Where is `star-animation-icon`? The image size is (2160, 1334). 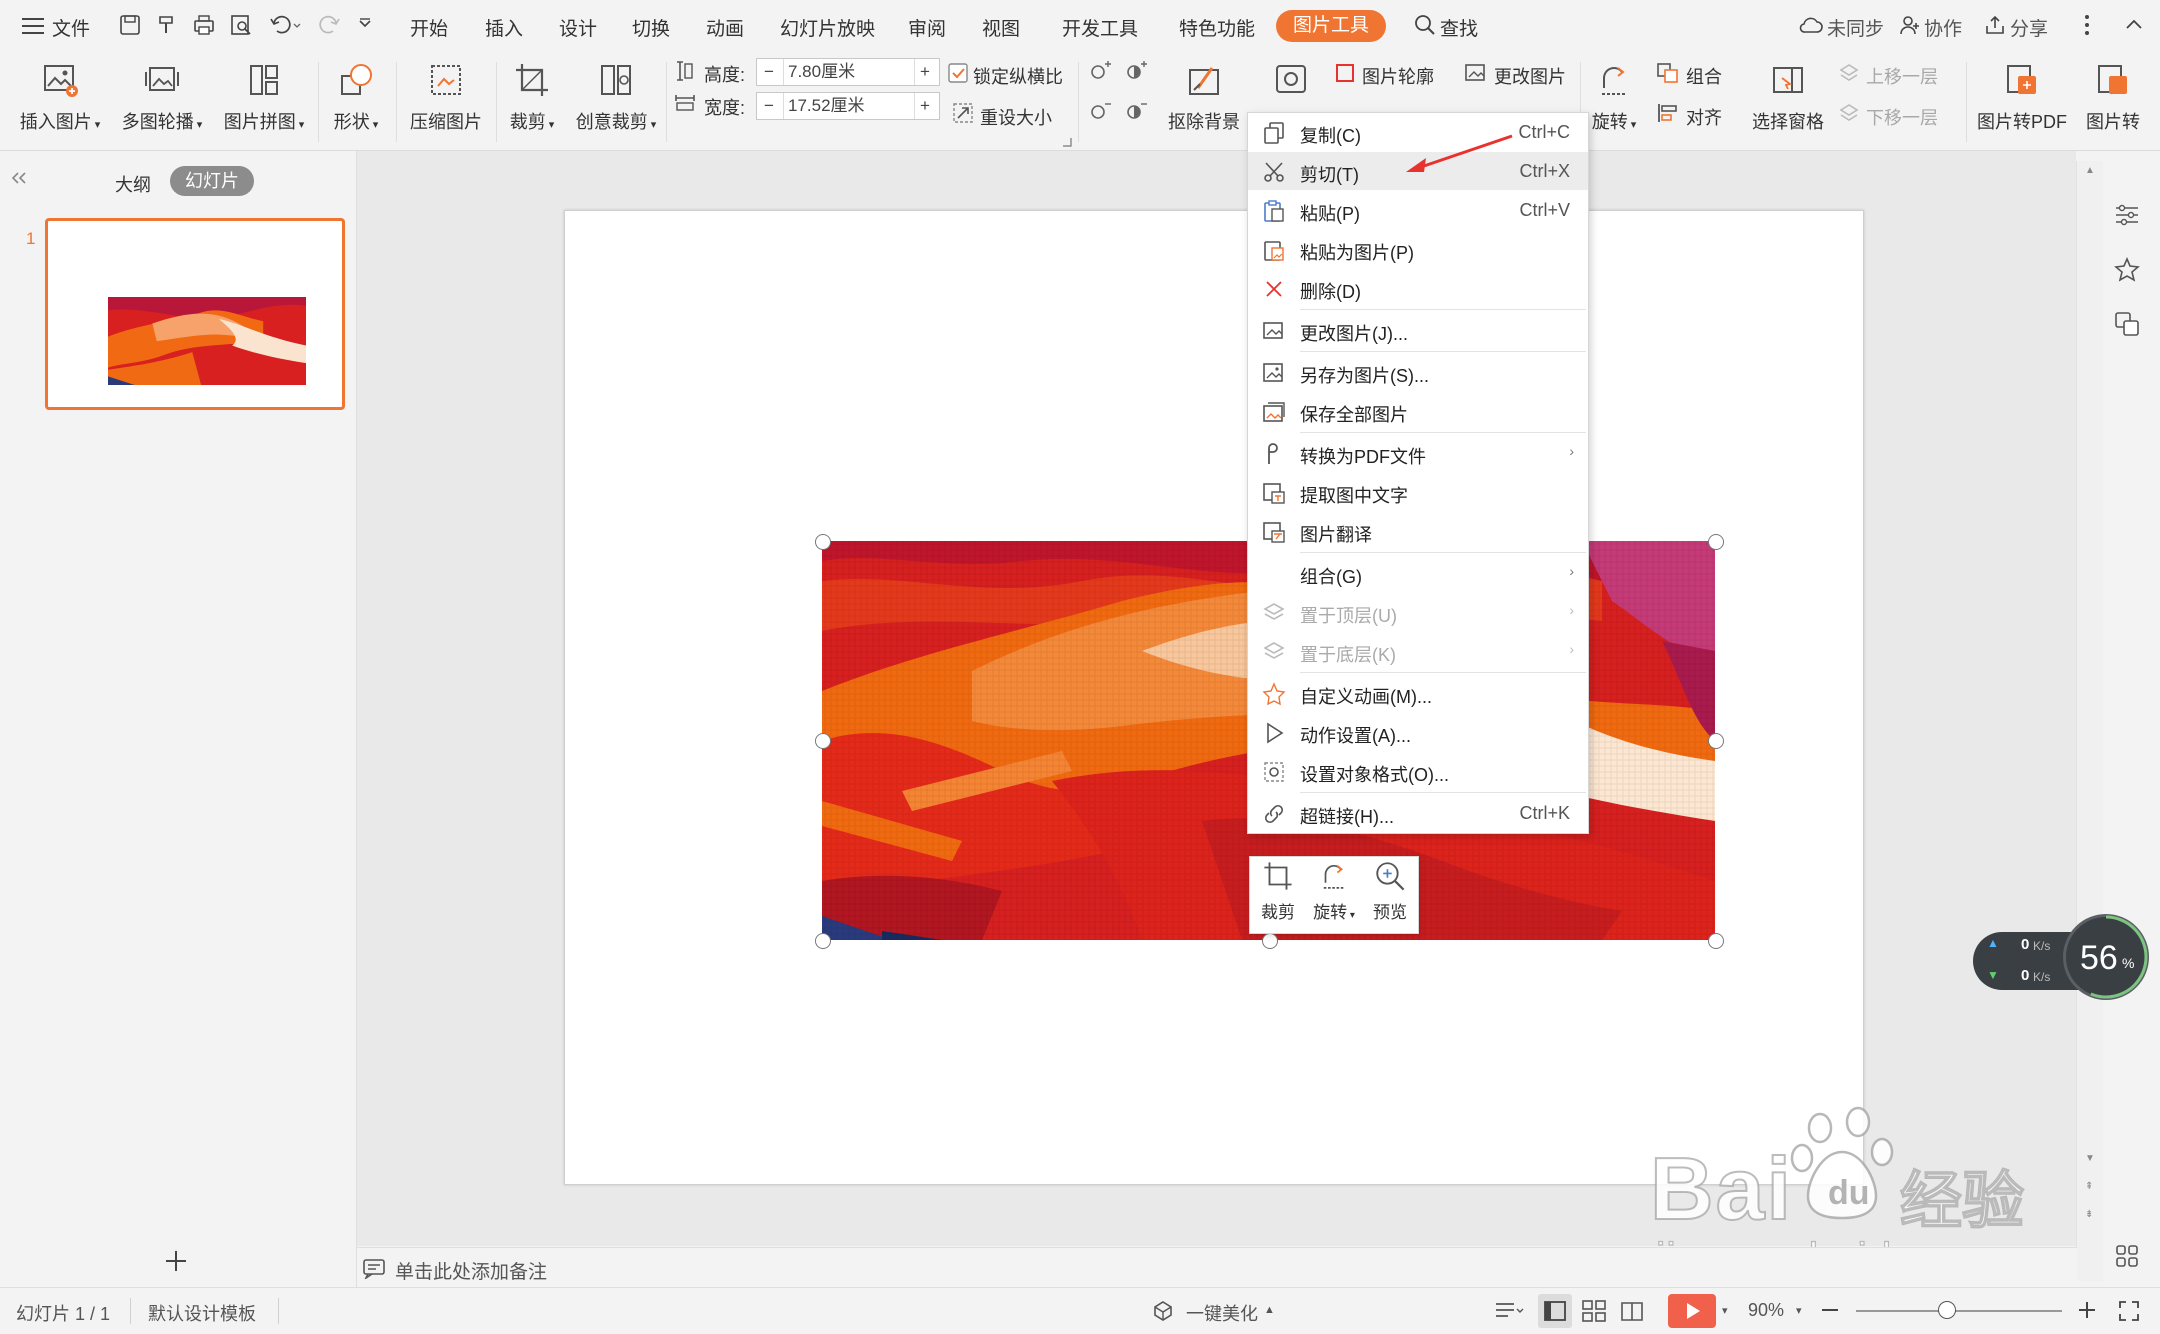 star-animation-icon is located at coordinates (2127, 272).